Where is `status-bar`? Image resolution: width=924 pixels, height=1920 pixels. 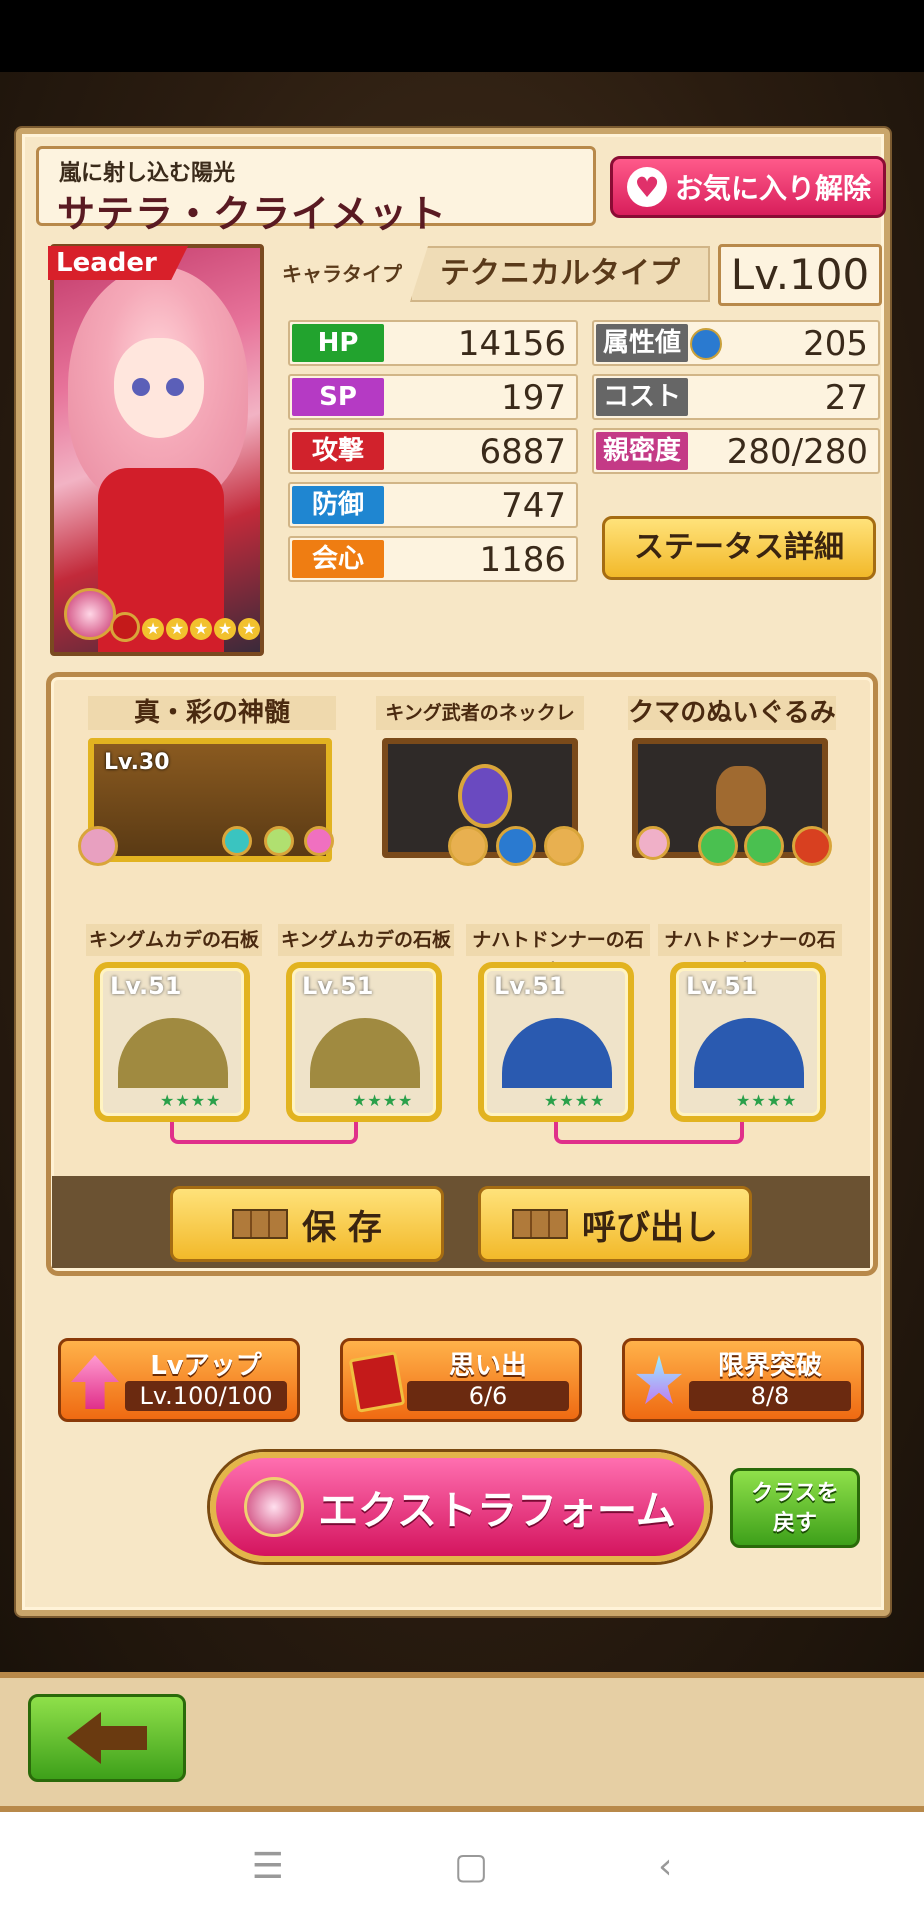
status-bar is located at coordinates (462, 36).